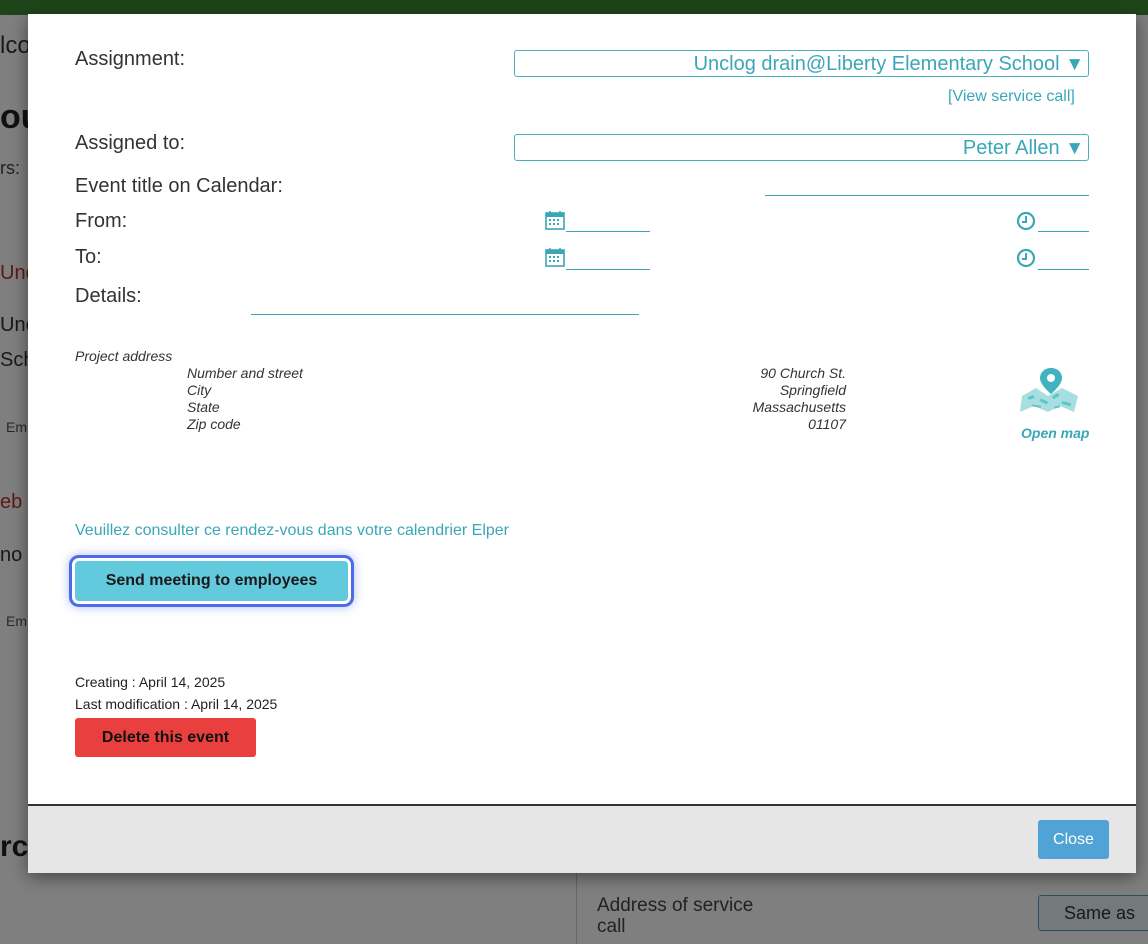  I want to click on event-title-label: Event title on Calendar:, so click(179, 186).